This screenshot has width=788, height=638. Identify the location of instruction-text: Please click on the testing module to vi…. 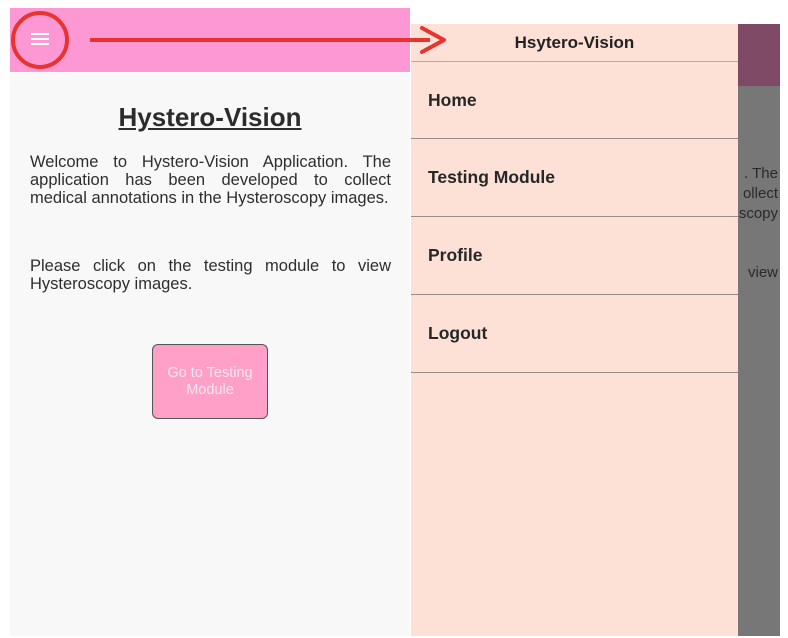
(210, 275).